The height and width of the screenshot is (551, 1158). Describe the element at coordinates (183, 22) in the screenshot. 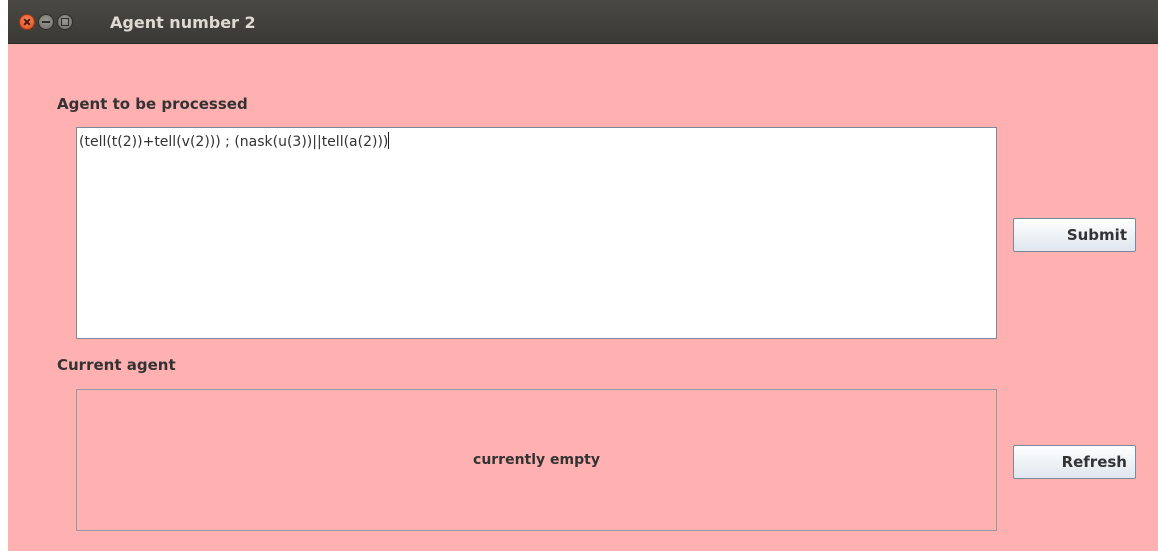

I see `window-title: Agent number 2` at that location.